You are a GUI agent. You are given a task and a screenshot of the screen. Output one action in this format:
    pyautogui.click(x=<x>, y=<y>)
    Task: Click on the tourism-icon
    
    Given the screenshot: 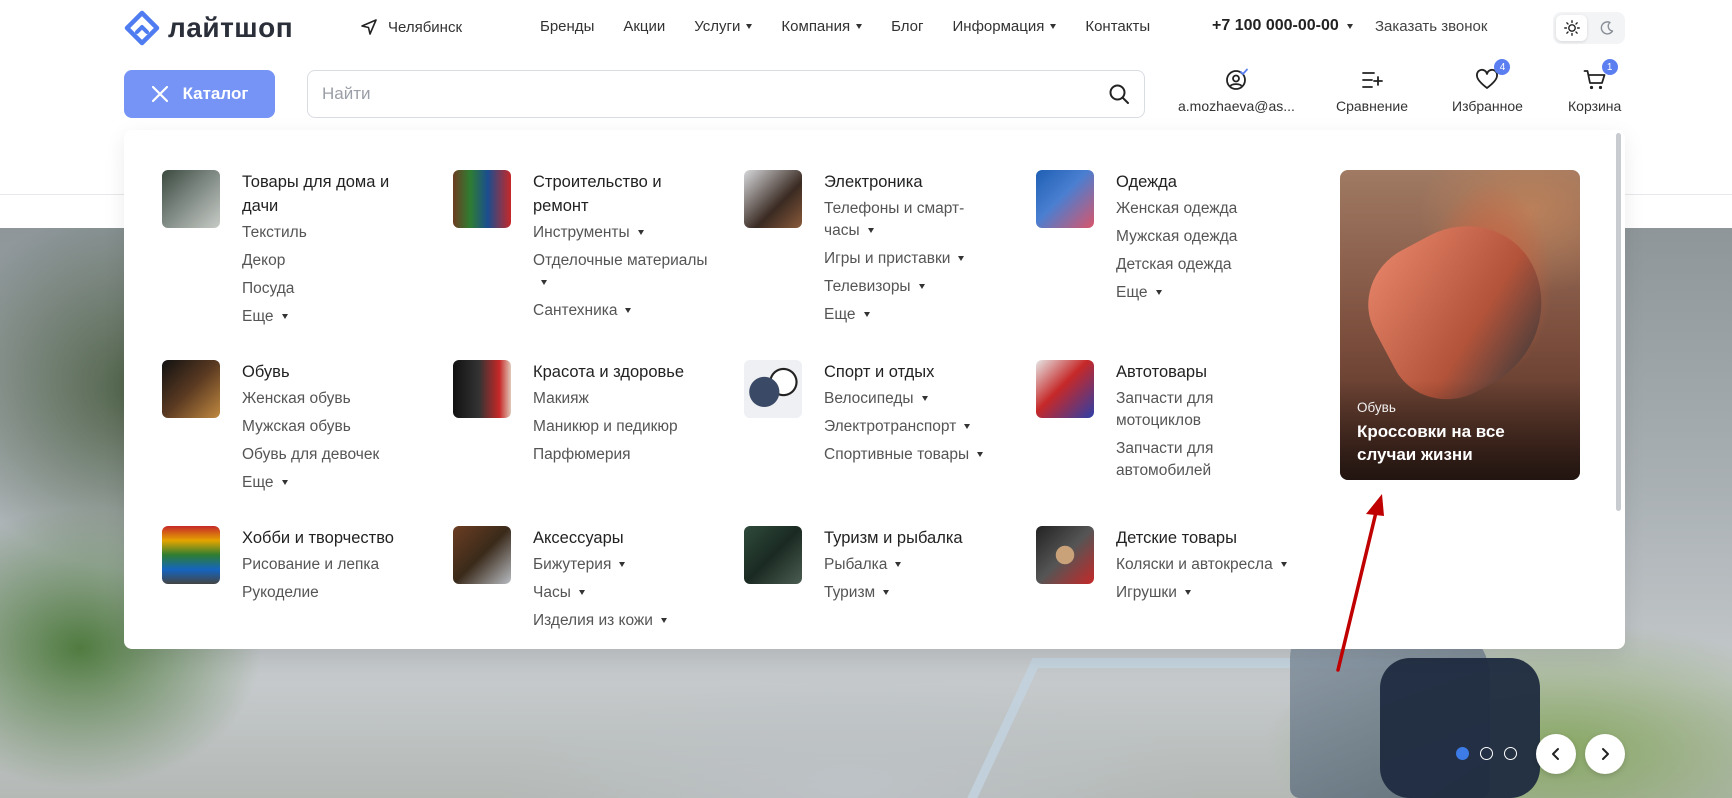 What is the action you would take?
    pyautogui.click(x=773, y=555)
    